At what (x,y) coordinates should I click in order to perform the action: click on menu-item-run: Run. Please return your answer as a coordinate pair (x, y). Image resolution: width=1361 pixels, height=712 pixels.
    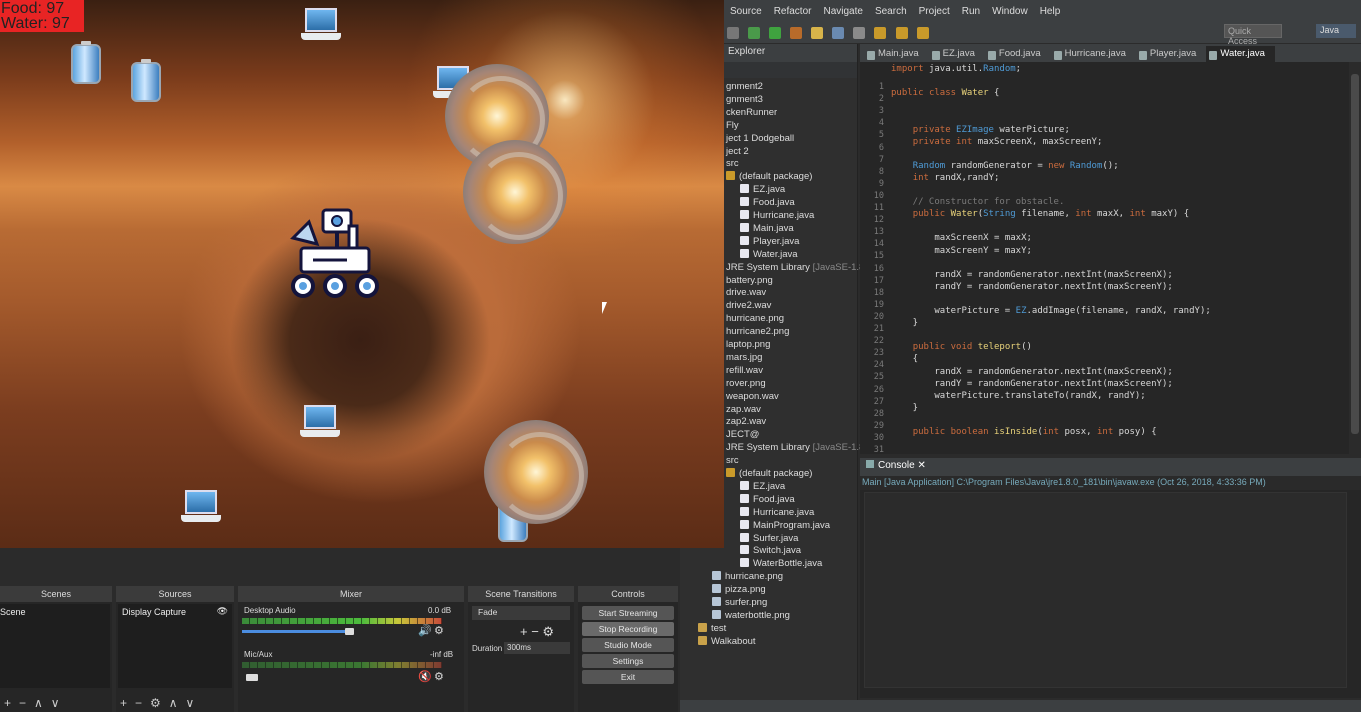
    Looking at the image, I should click on (971, 11).